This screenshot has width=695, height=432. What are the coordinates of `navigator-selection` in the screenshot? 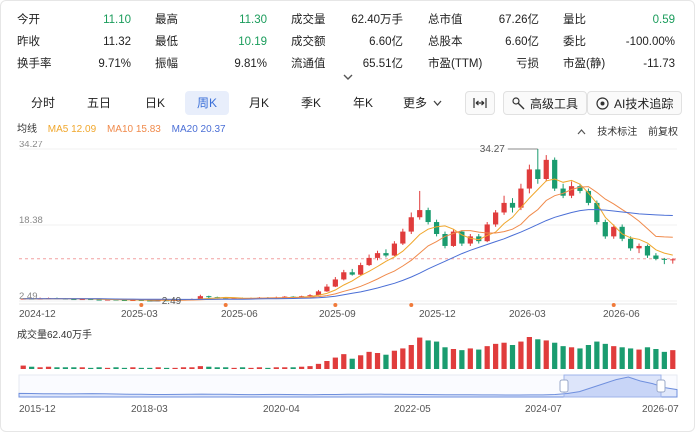 It's located at (612, 386).